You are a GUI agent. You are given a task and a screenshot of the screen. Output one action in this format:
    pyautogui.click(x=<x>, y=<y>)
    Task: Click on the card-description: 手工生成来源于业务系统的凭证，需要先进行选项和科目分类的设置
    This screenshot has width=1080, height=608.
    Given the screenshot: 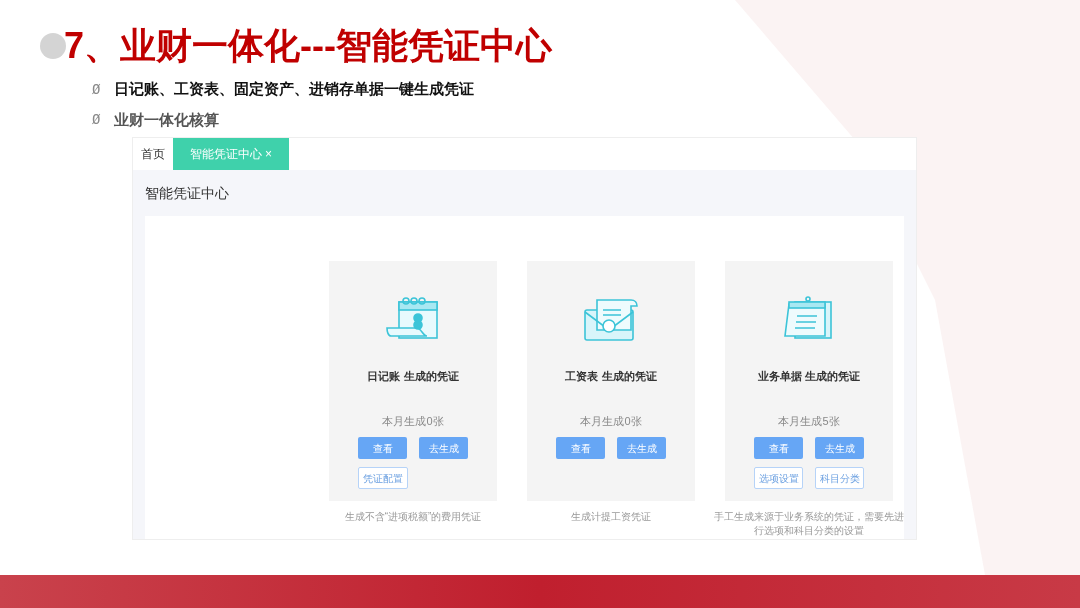 What is the action you would take?
    pyautogui.click(x=809, y=524)
    